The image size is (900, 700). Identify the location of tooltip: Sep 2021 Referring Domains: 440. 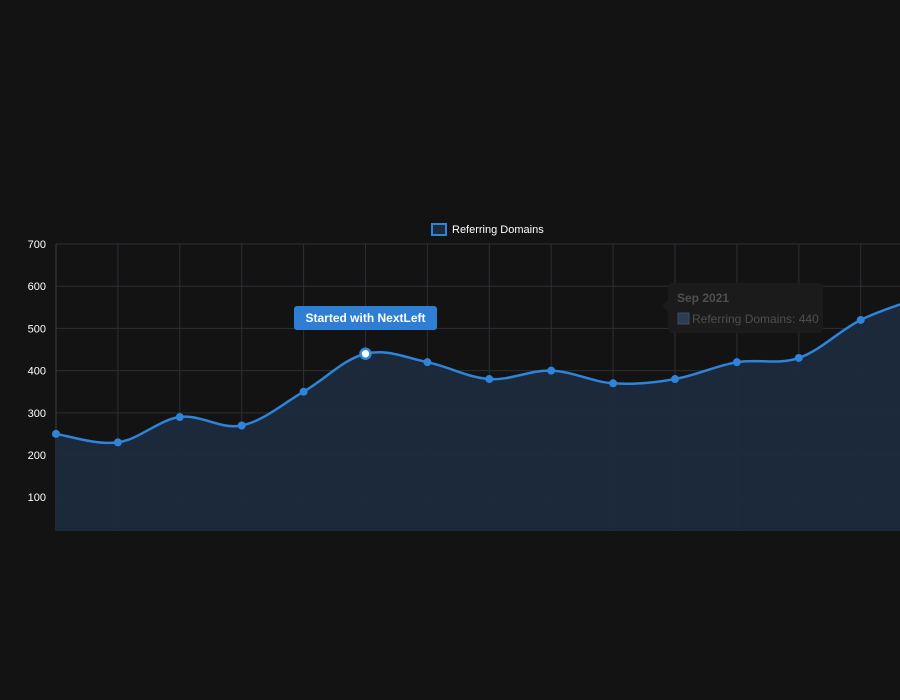
(742, 308).